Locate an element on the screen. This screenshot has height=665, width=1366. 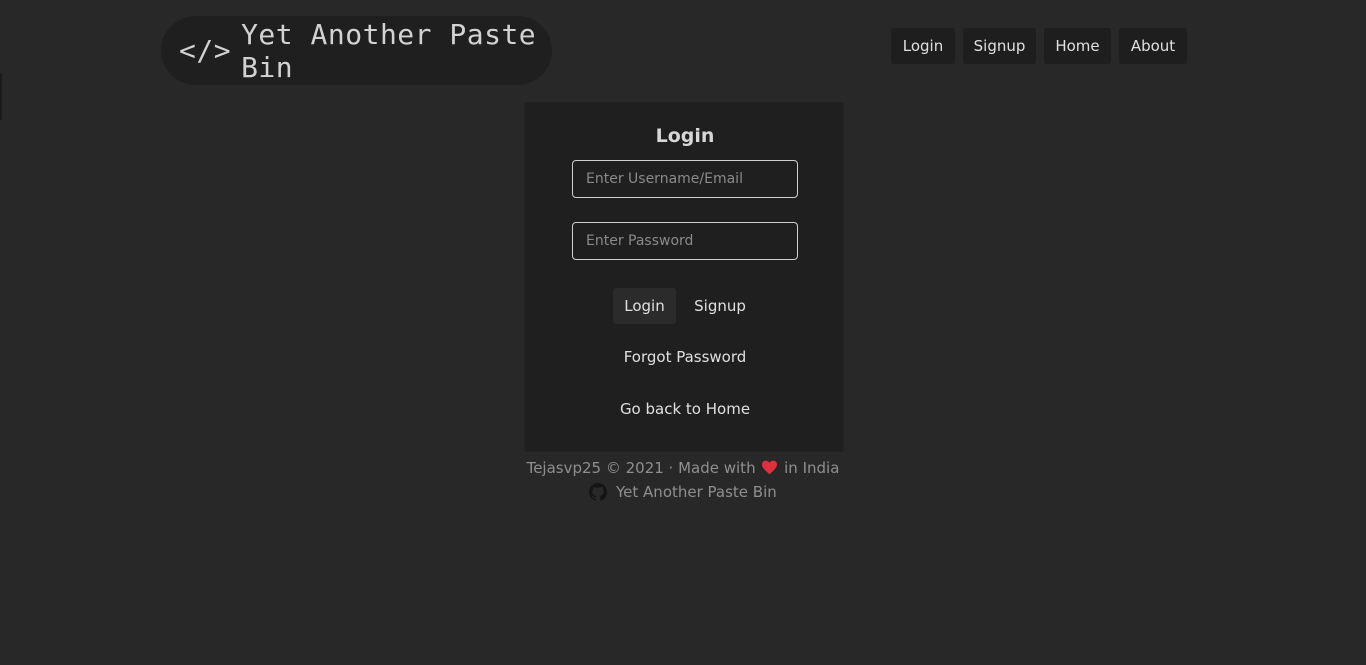
nav-about-button: About is located at coordinates (1153, 46).